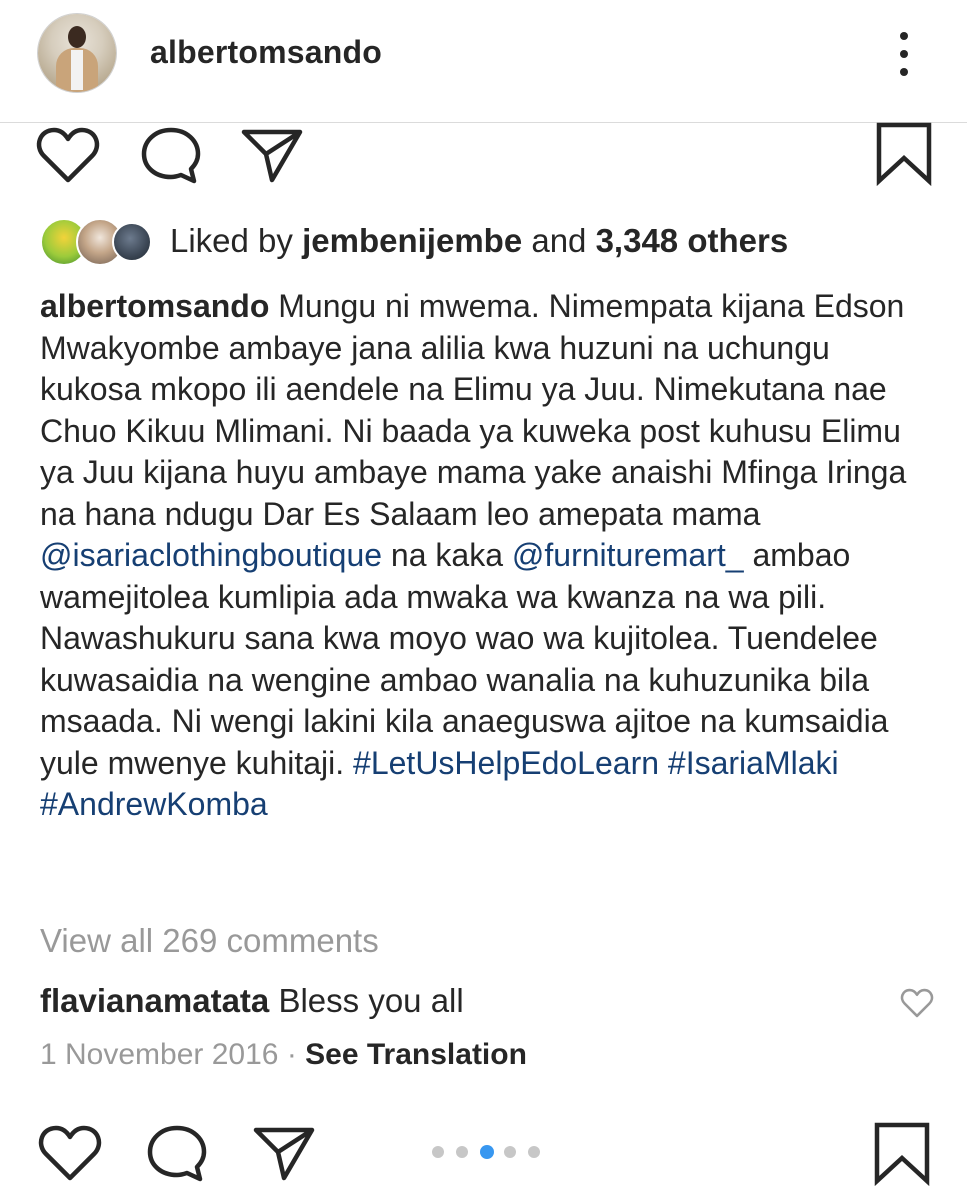  Describe the element at coordinates (416, 1054) in the screenshot. I see `see-translation-link: See Translation` at that location.